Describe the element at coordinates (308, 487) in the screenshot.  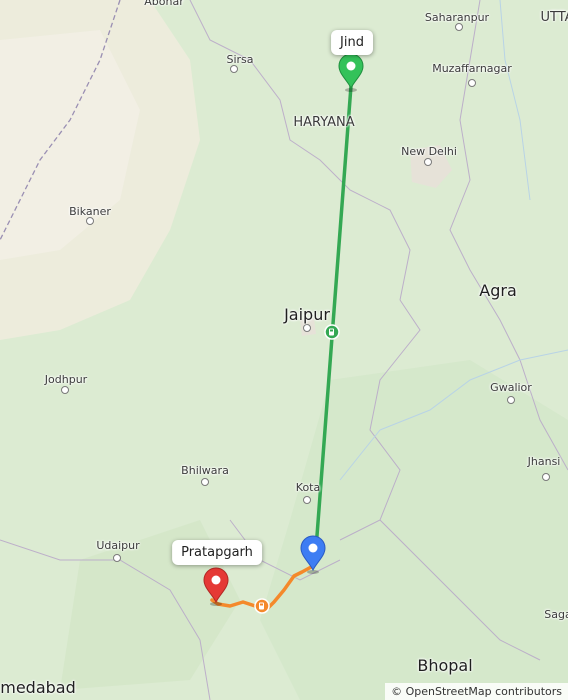
I see `place-label-kota: Kota` at that location.